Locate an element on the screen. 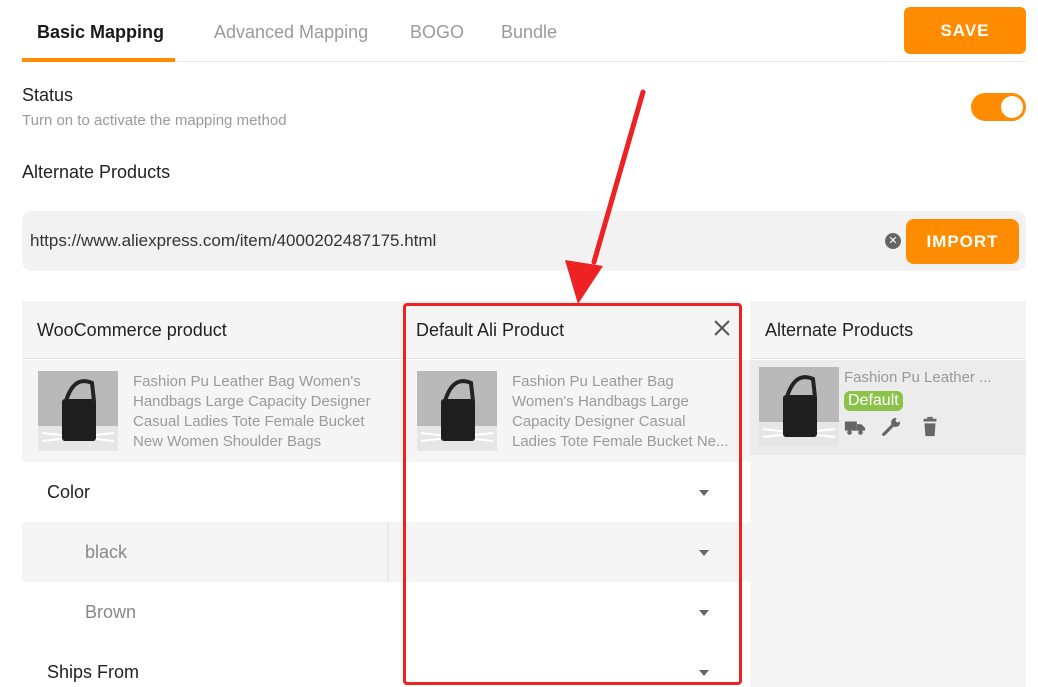 This screenshot has height=687, width=1038. product-url-input is located at coordinates (450, 241).